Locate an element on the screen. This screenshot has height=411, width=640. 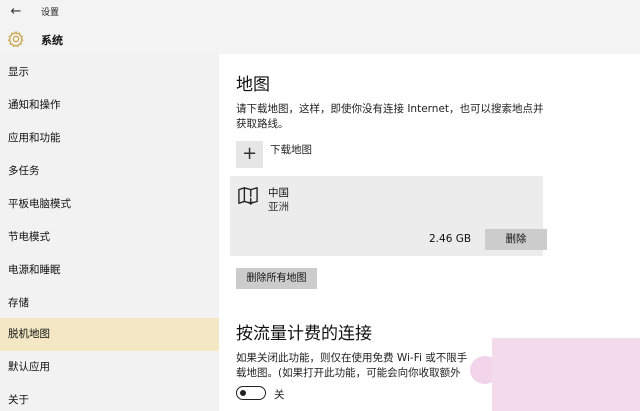
section-header: 系统 is located at coordinates (320, 39).